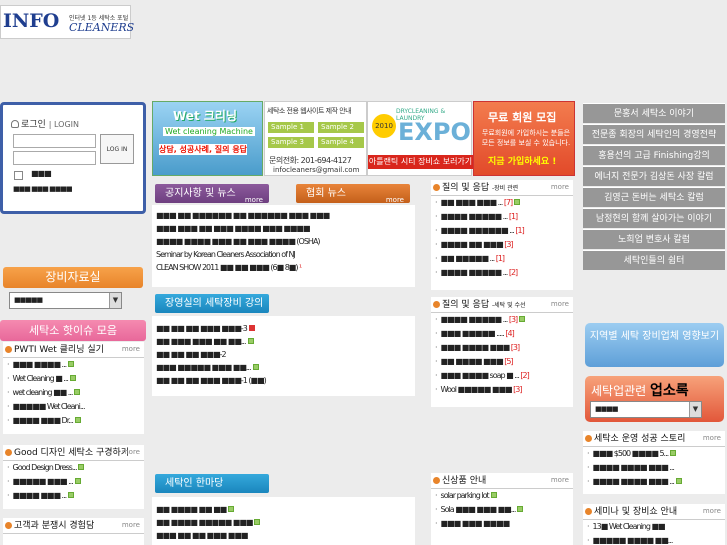 The width and height of the screenshot is (727, 545). What do you see at coordinates (646, 409) in the screenshot?
I see `directory-select: ■■■■ ▼` at bounding box center [646, 409].